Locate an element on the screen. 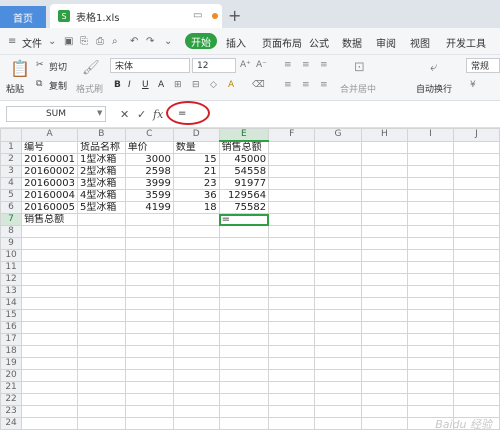  cell-g23 is located at coordinates (338, 411).